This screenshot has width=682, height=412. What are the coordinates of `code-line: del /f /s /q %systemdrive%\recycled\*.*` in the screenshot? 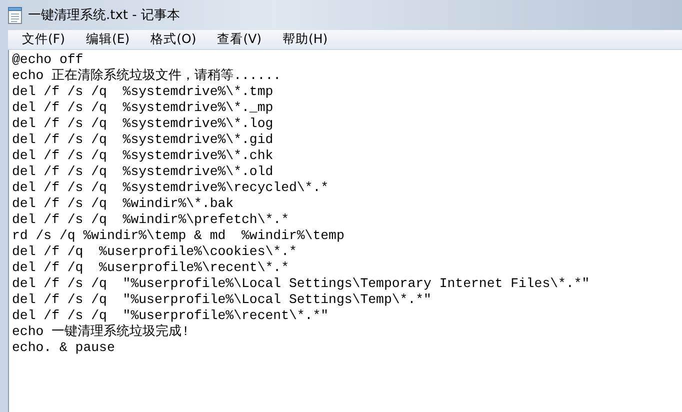 It's located at (171, 188).